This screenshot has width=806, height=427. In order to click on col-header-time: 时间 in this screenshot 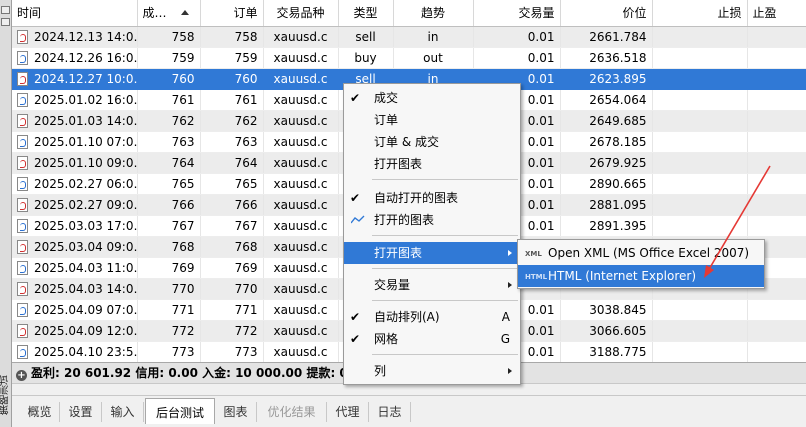, I will do `click(75, 13)`.